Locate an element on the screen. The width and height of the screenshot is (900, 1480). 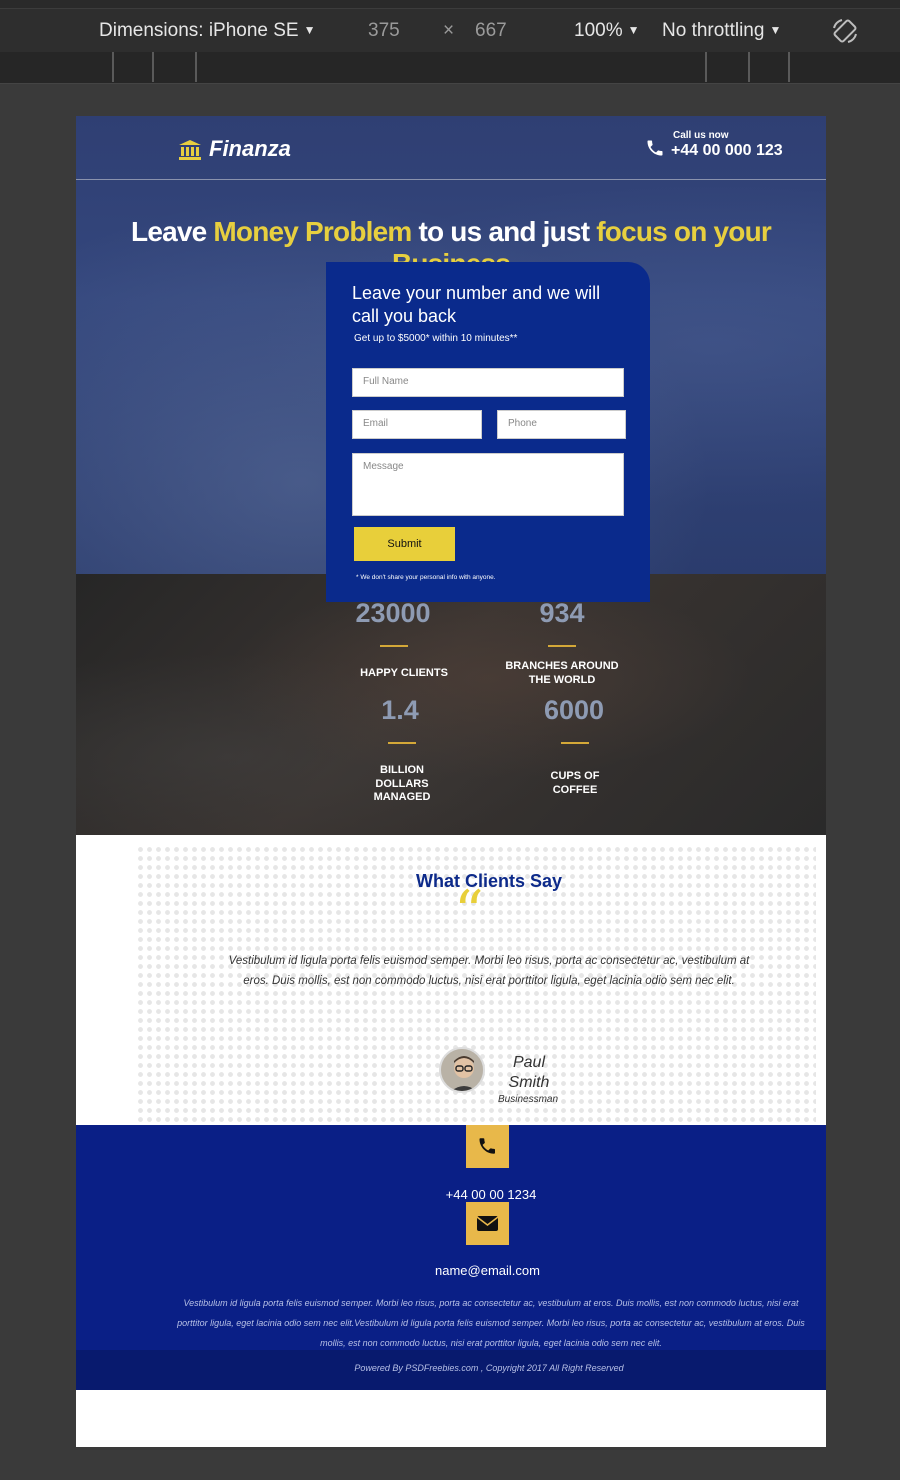
times-symbol: × is located at coordinates (449, 30).